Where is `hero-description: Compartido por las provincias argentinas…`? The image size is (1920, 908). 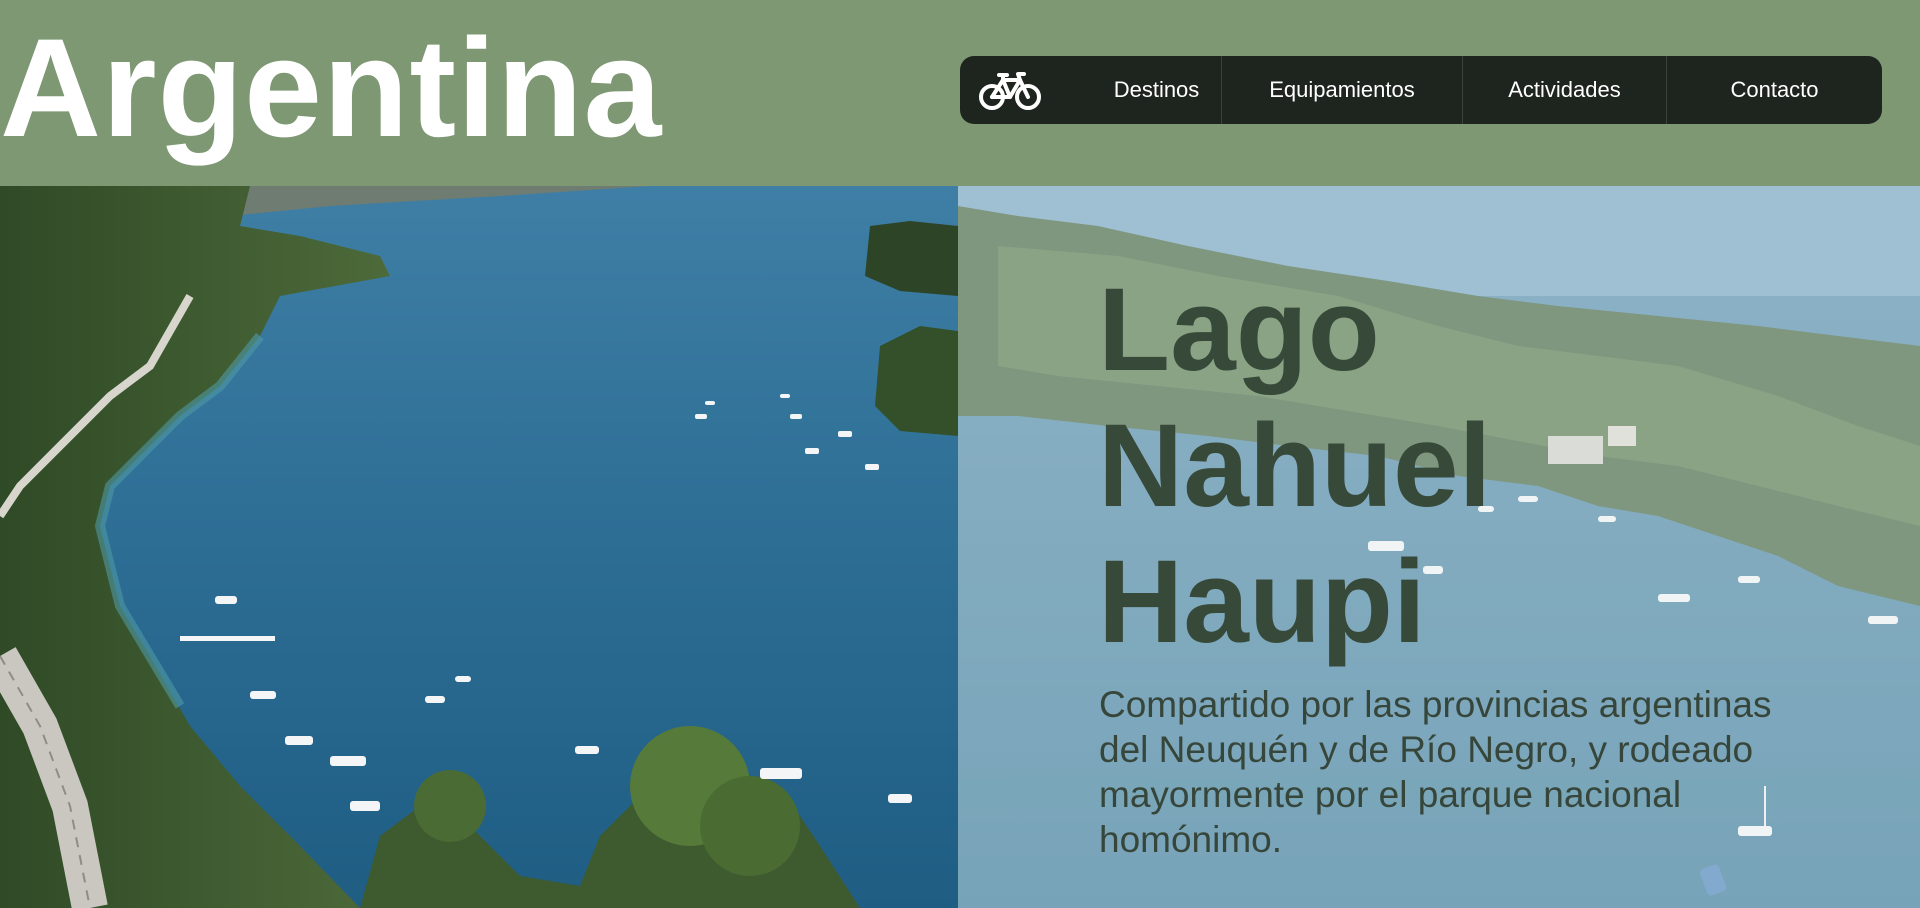 hero-description: Compartido por las provincias argentinas… is located at coordinates (1435, 772).